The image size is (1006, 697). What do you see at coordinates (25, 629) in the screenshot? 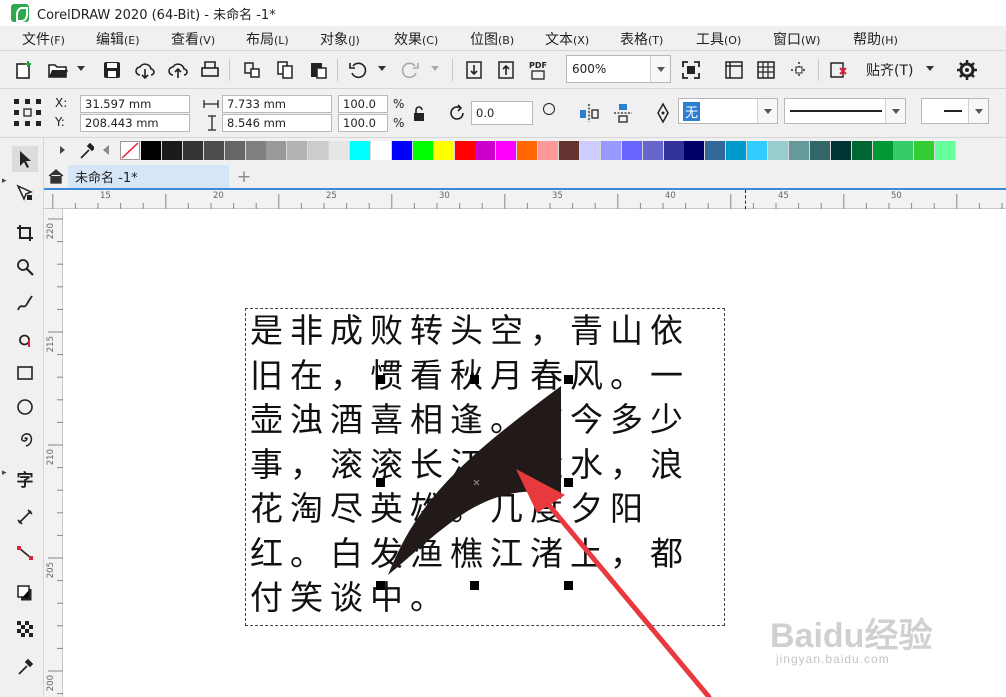
I see `transparency-tool-icon` at bounding box center [25, 629].